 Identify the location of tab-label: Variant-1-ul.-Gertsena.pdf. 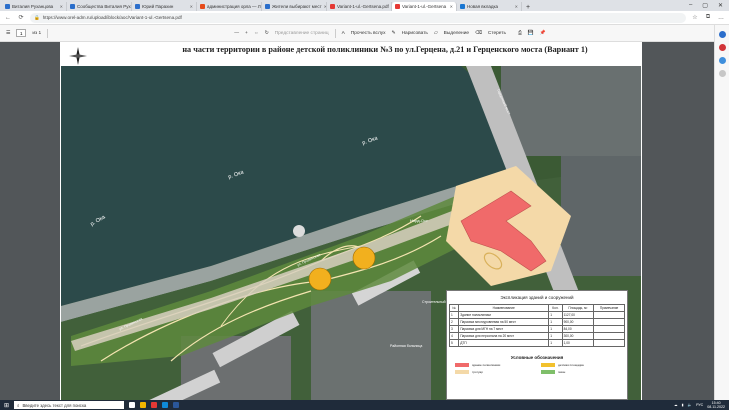
(363, 6).